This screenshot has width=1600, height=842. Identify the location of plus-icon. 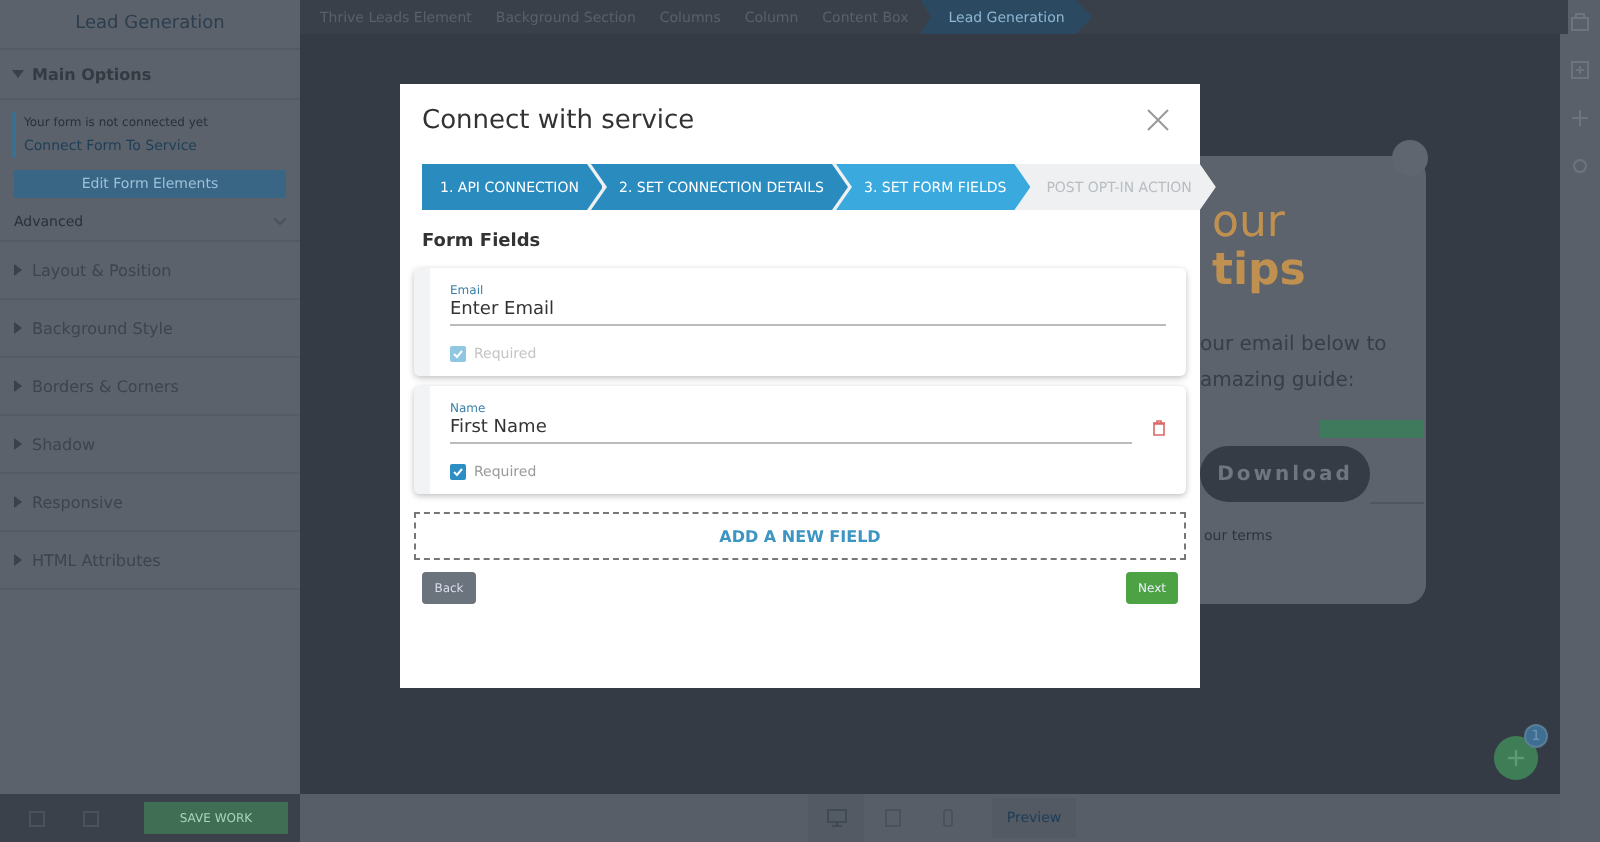
(1516, 758).